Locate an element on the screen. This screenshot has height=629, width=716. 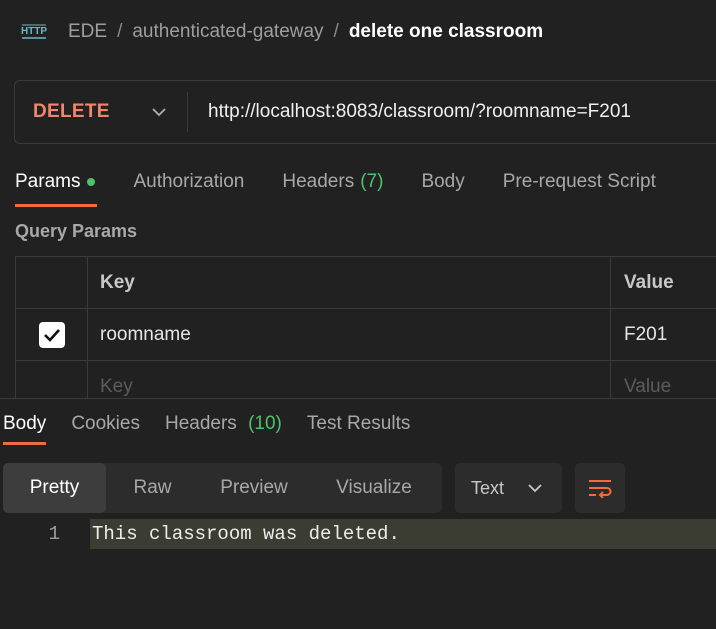
tab-cookies: Cookies is located at coordinates (105, 424).